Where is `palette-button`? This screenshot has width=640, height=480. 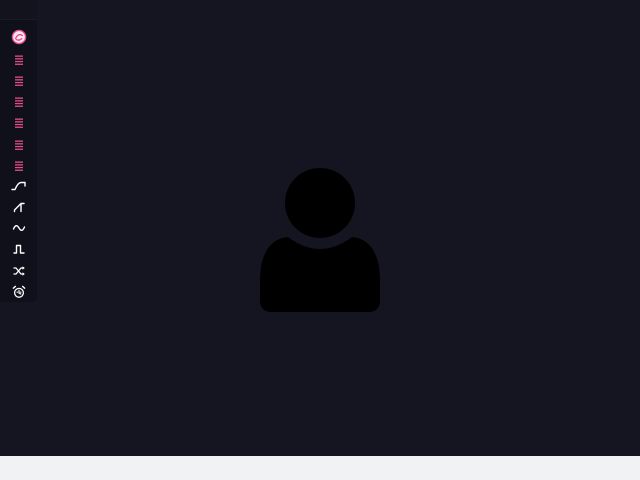
palette-button is located at coordinates (18, 36).